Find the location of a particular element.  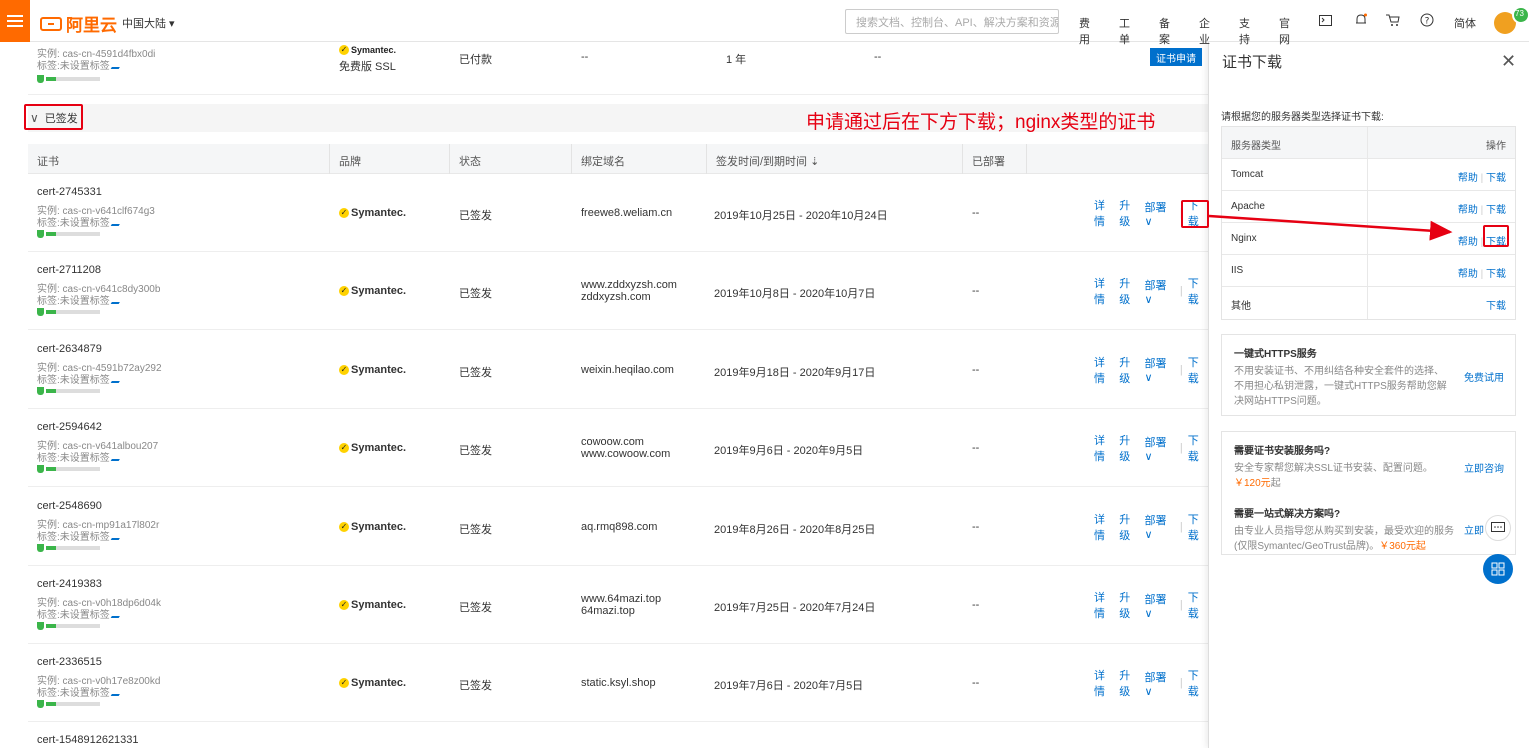

cert-id: cert-2419383 is located at coordinates (69, 584).